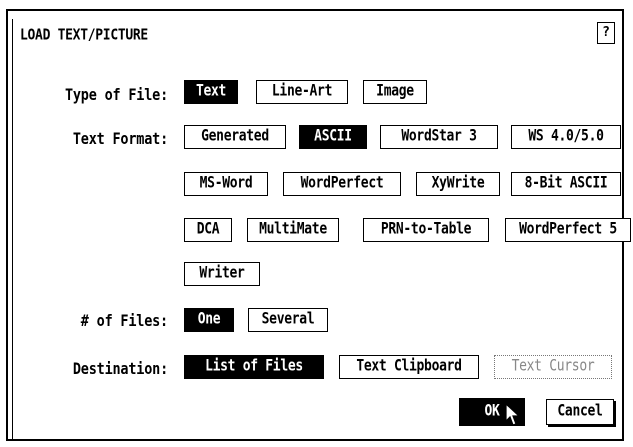 The image size is (633, 447). What do you see at coordinates (254, 367) in the screenshot?
I see `destination-option-list-of-files: List of Files` at bounding box center [254, 367].